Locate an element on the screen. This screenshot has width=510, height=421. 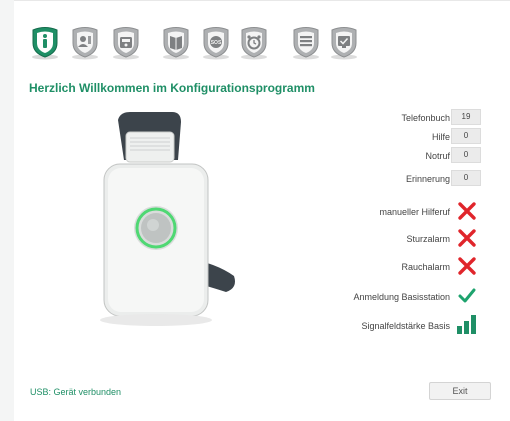
settings-list-icon is located at coordinates (306, 42).